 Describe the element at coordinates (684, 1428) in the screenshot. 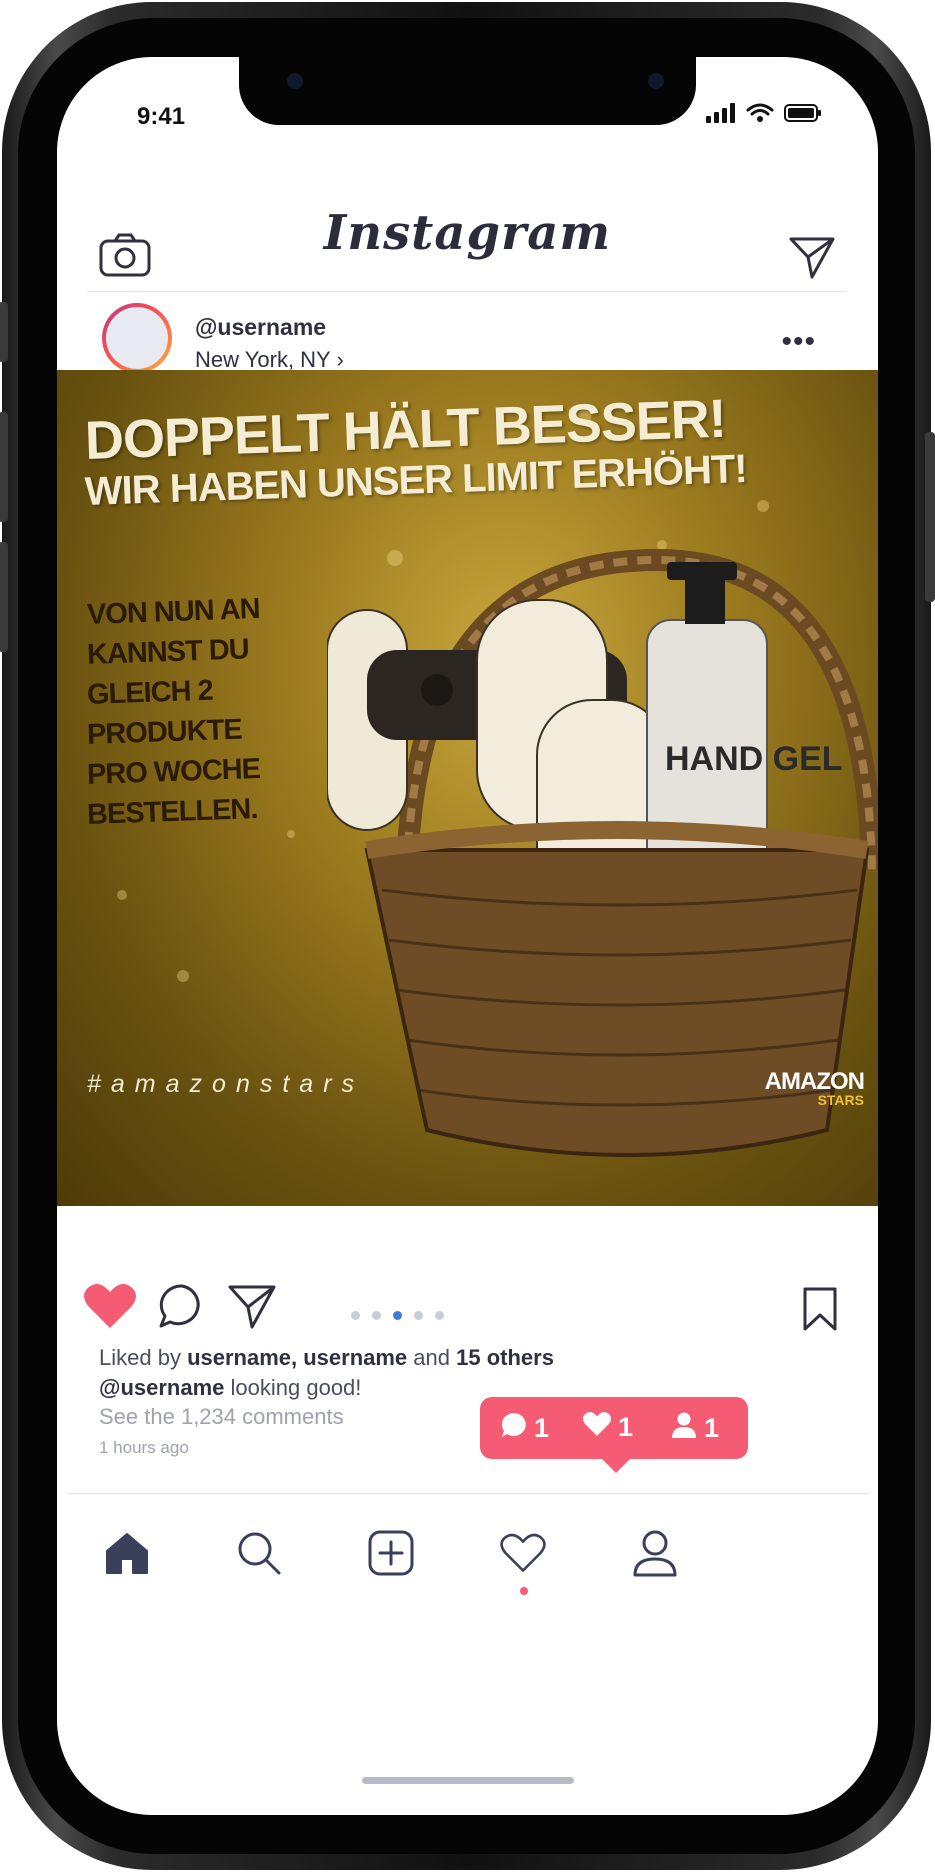

I see `user-icon` at that location.